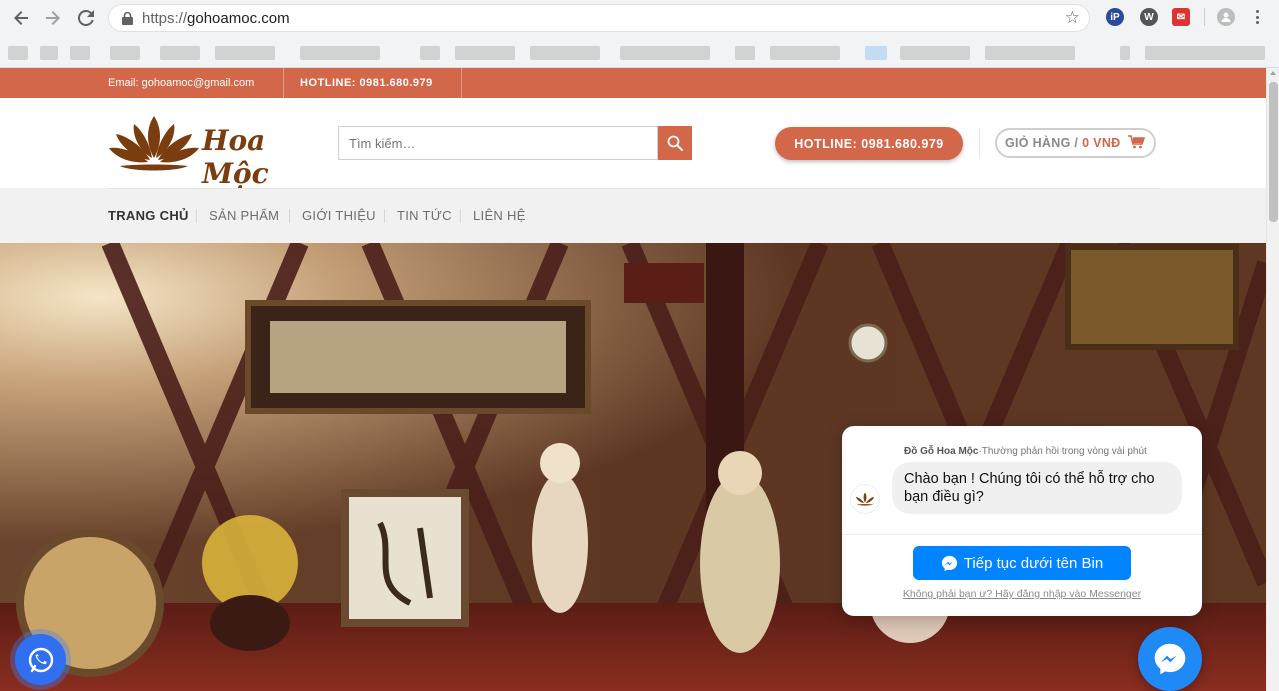 This screenshot has width=1279, height=691. Describe the element at coordinates (181, 83) in the screenshot. I see `contact-email: Email: gohoamoc@gmail.com` at that location.